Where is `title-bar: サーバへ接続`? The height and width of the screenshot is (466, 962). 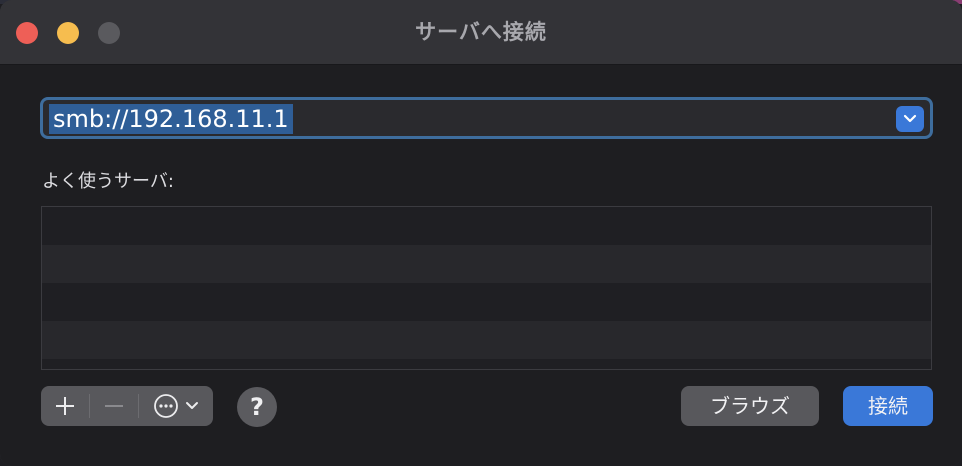 title-bar: サーバへ接続 is located at coordinates (481, 32).